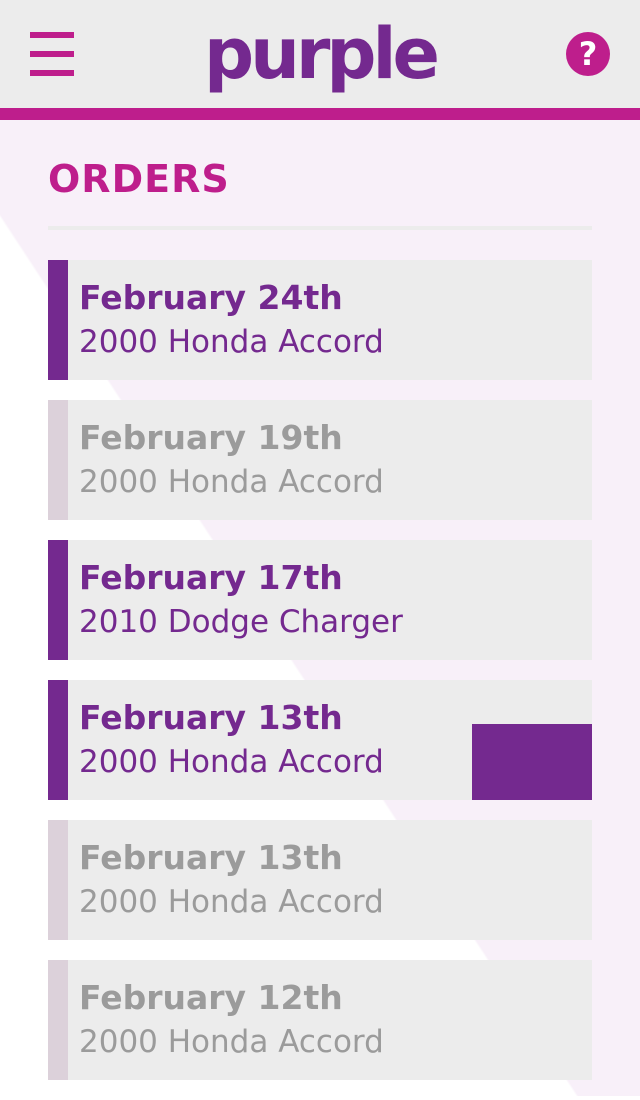  I want to click on page-title: ORDERS, so click(139, 179).